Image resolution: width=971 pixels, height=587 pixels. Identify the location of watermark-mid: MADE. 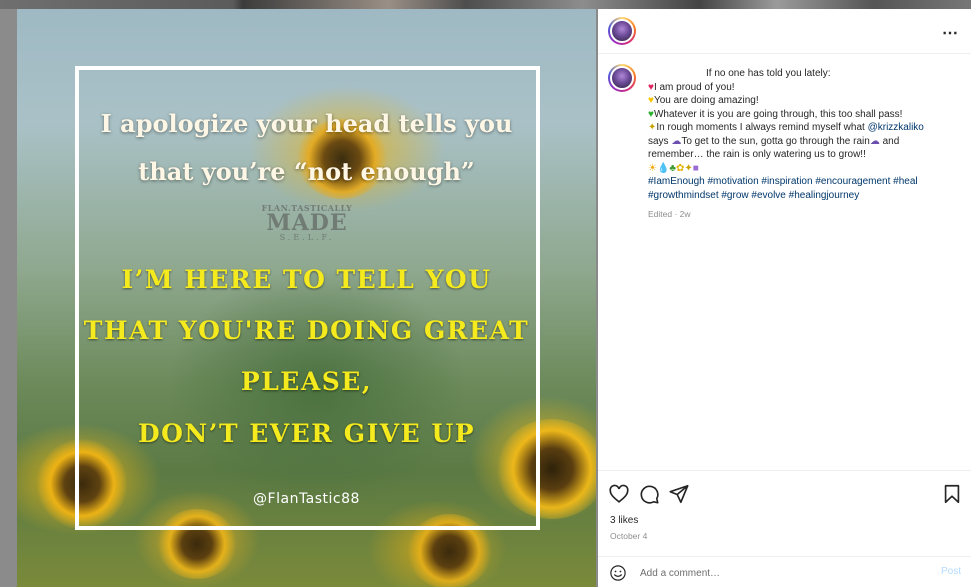
(307, 223).